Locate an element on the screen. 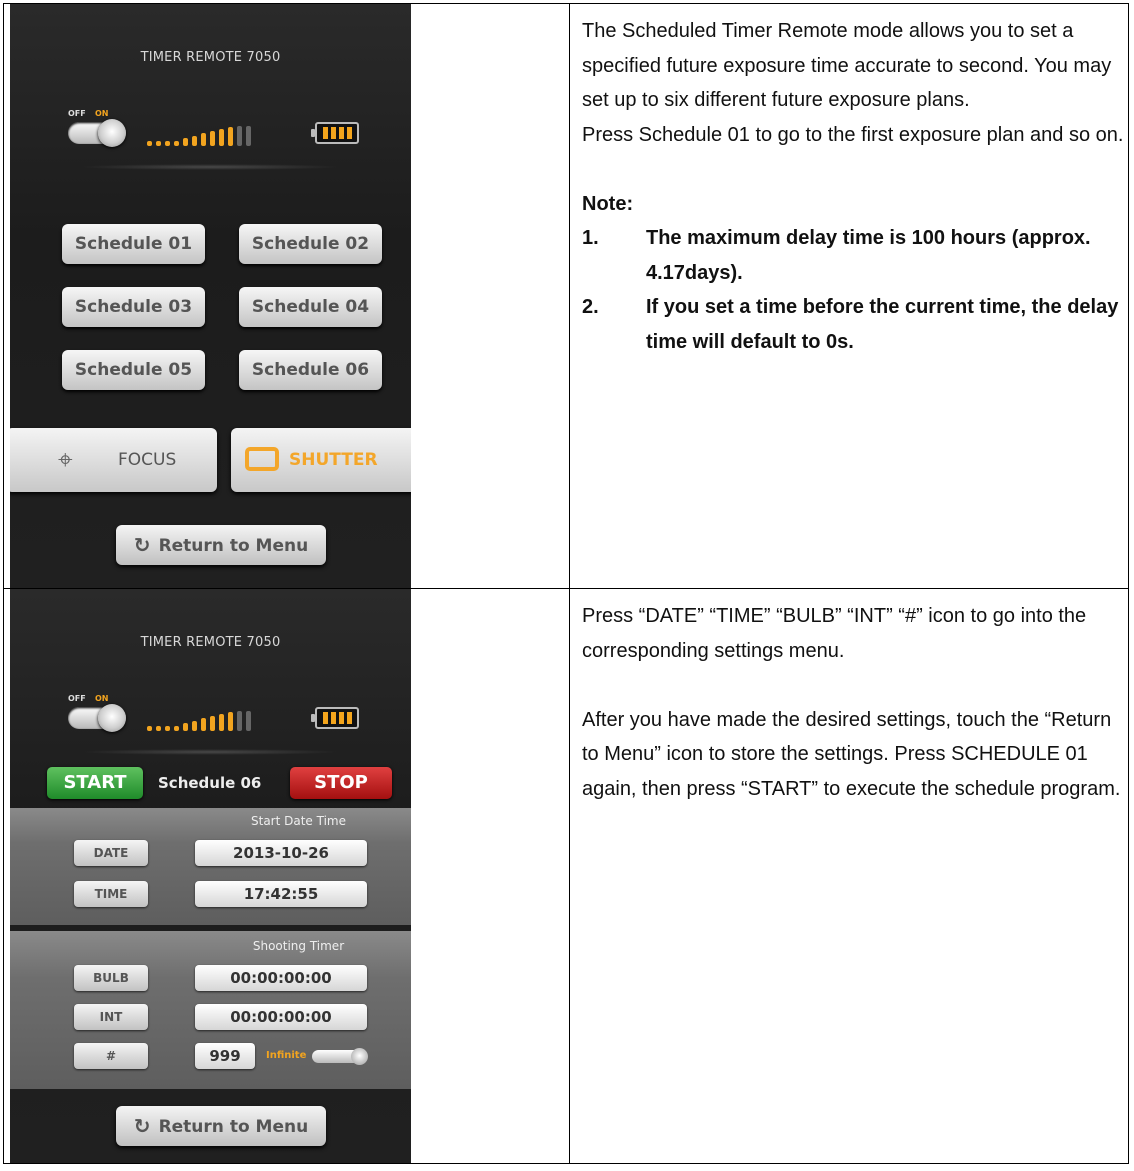 Image resolution: width=1134 pixels, height=1171 pixels. int-value: 00:00:00:00 is located at coordinates (281, 1017).